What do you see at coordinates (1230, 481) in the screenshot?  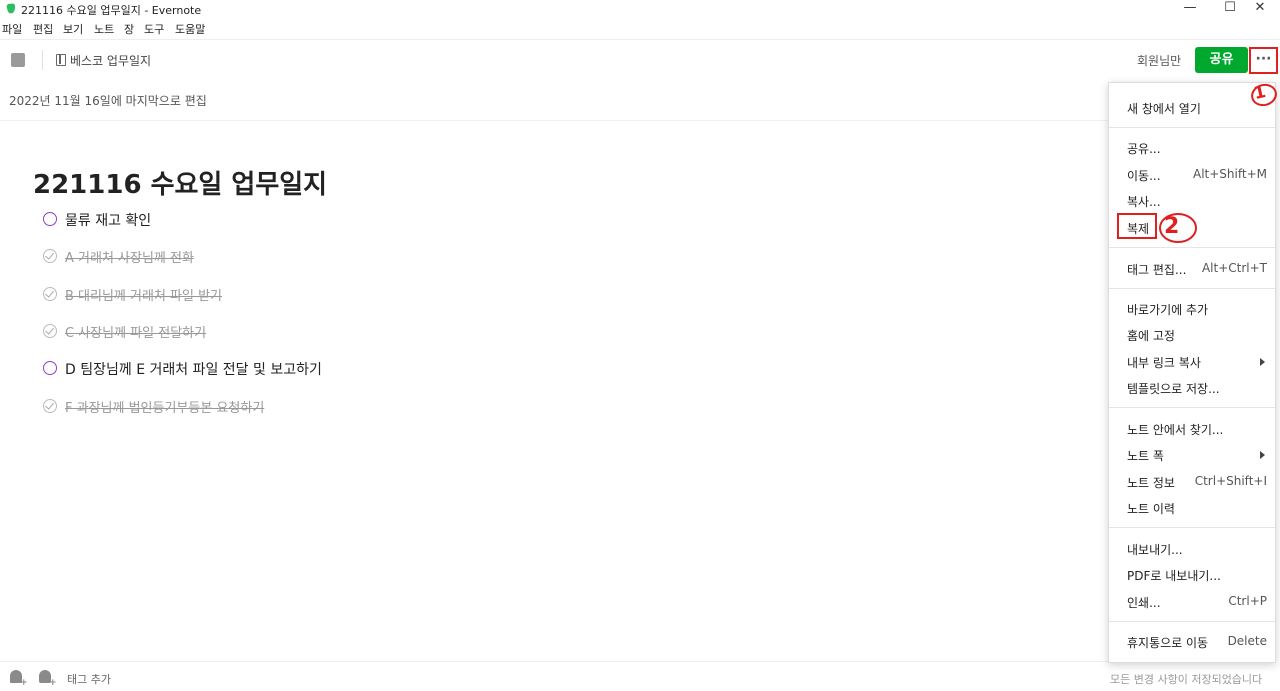 I see `shortcut-label: Ctrl+Shift+I` at bounding box center [1230, 481].